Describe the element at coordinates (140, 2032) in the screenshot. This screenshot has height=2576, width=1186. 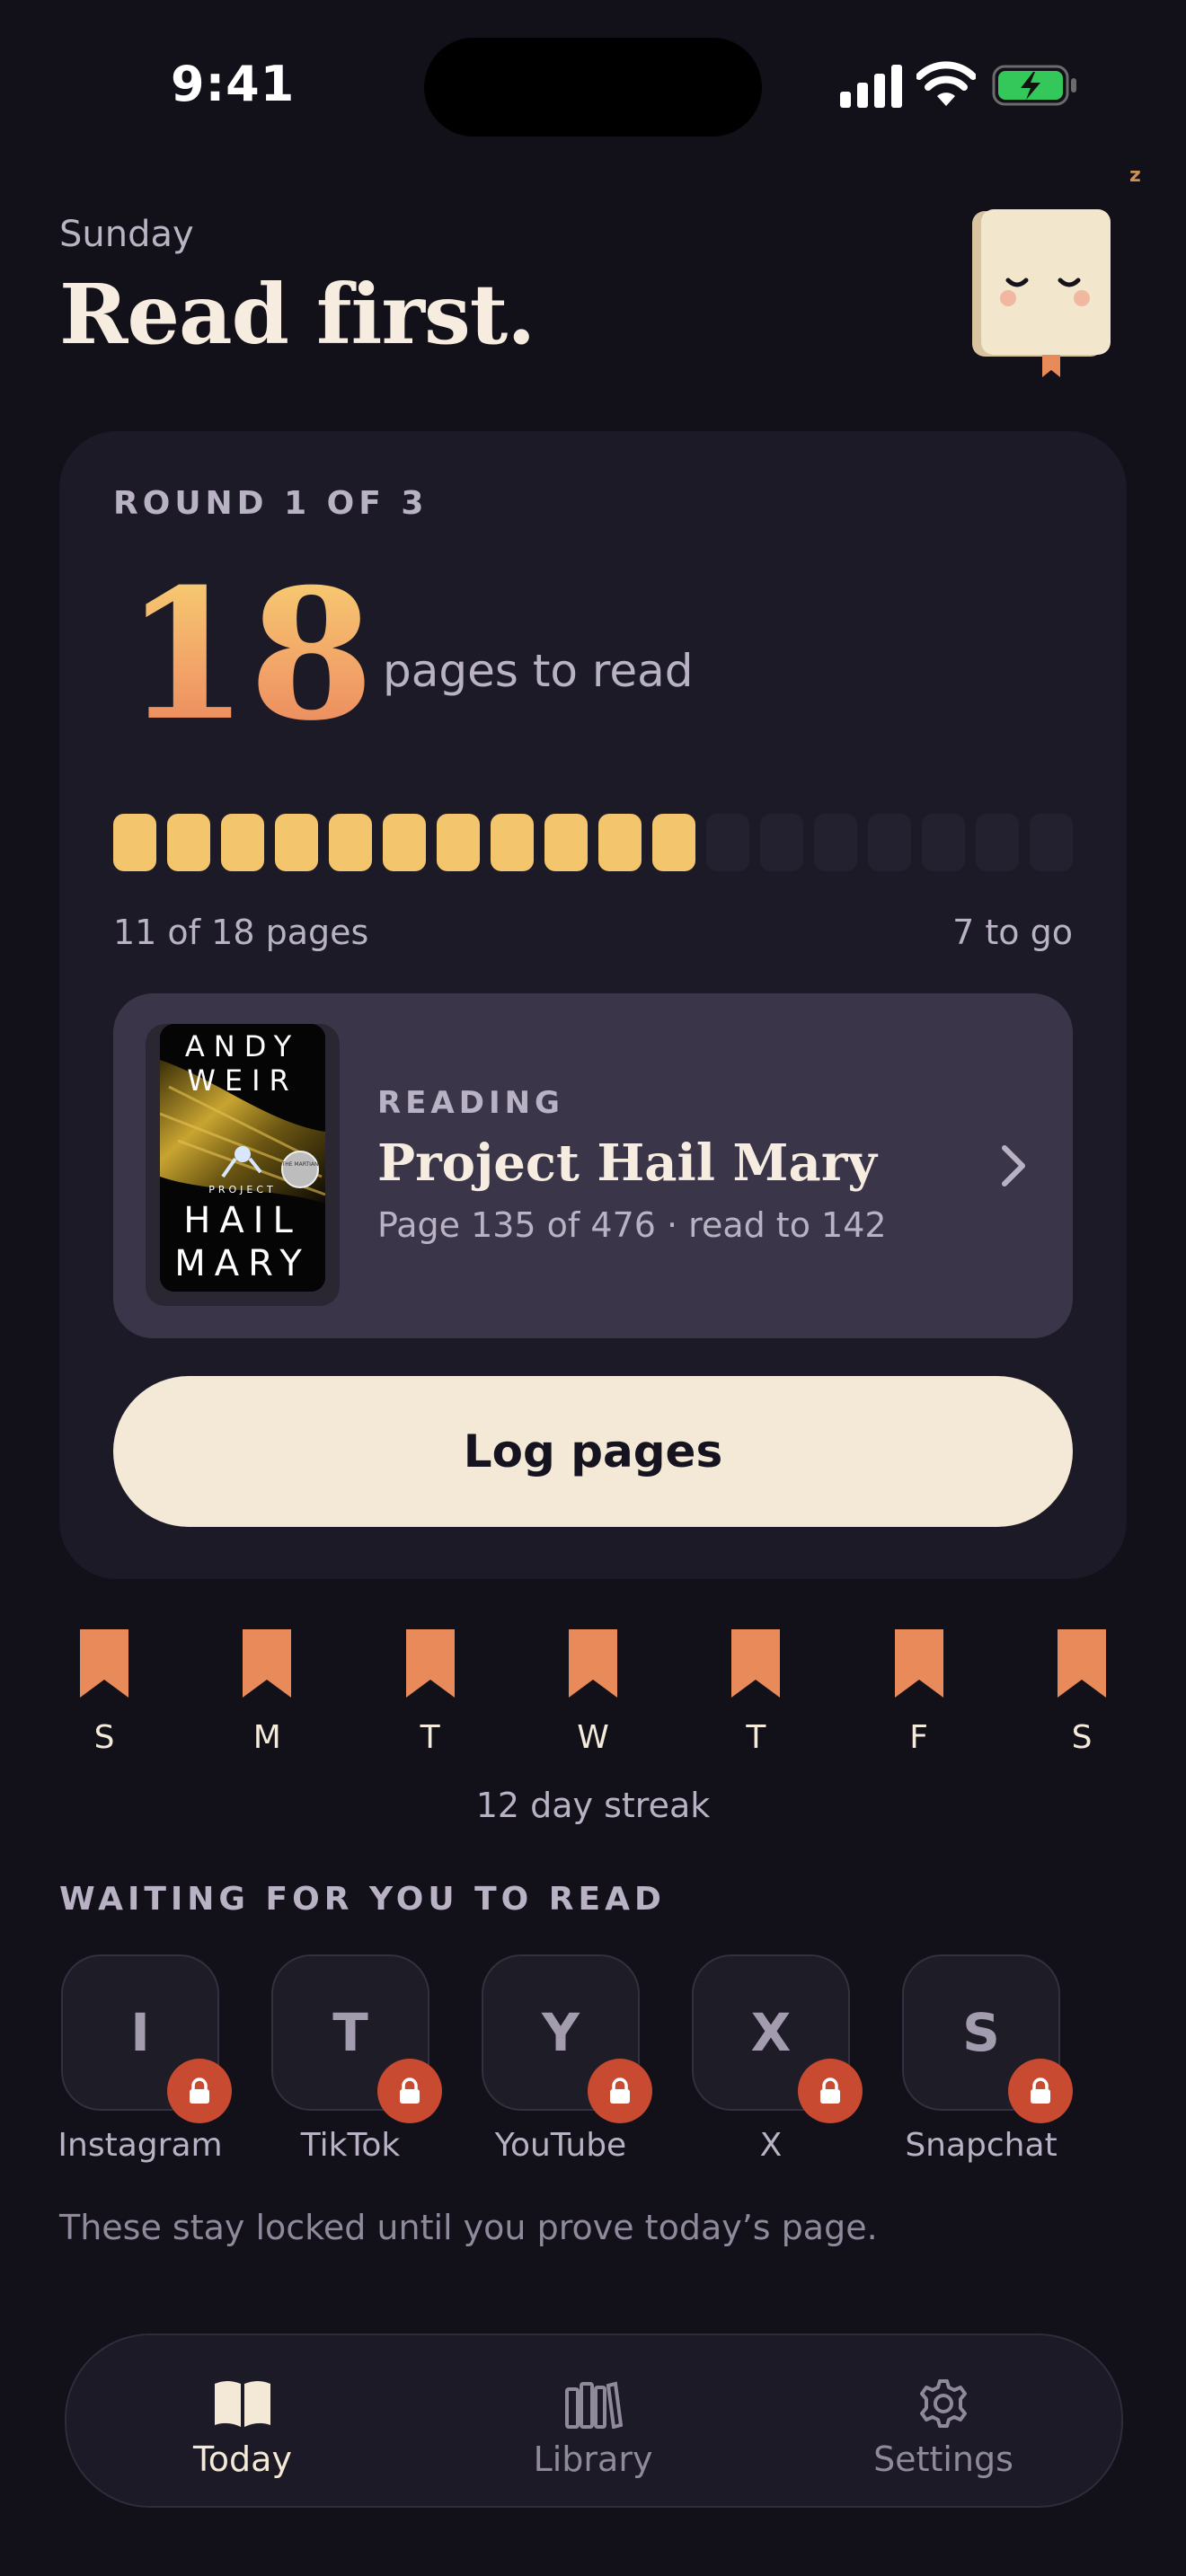
I see `app-letter: I` at that location.